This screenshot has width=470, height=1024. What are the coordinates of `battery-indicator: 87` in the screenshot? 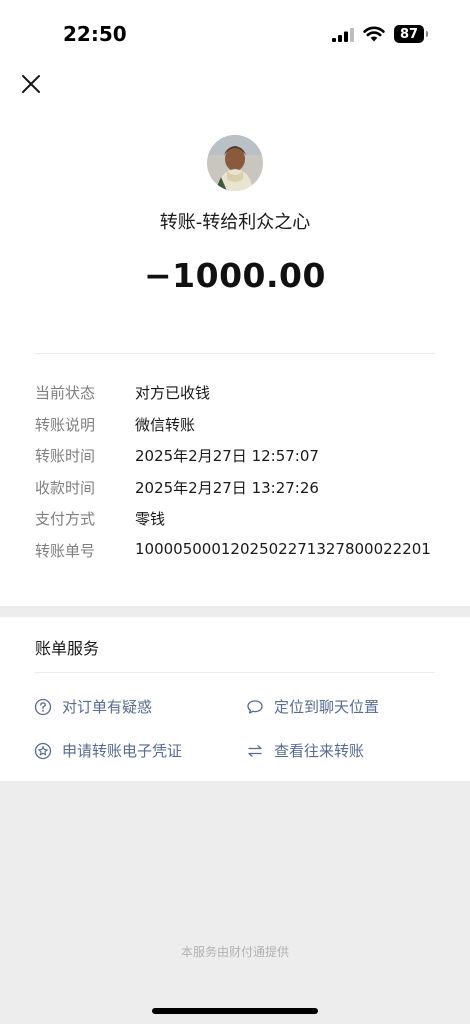 It's located at (411, 34).